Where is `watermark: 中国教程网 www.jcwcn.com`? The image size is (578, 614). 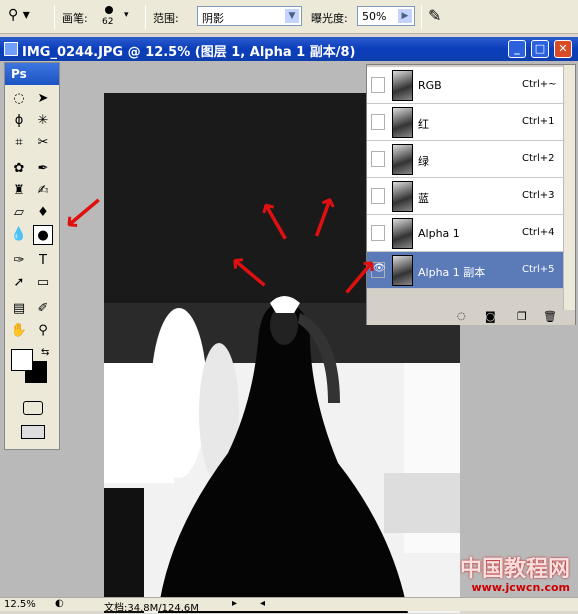
watermark: 中国教程网 www.jcwcn.com is located at coordinates (515, 574).